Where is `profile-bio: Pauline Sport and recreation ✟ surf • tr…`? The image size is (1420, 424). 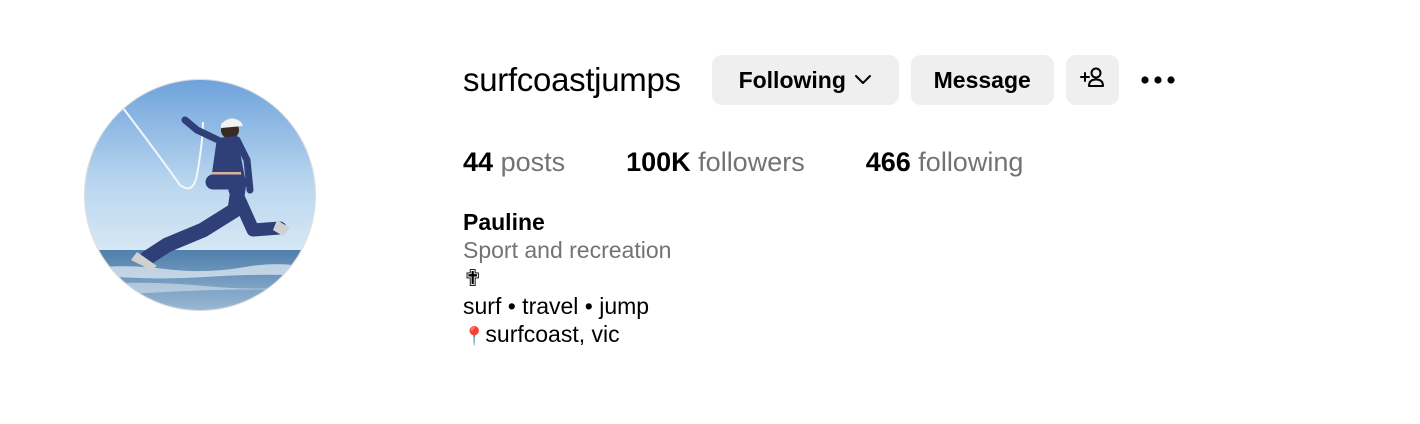
profile-bio: Pauline Sport and recreation ✟ surf • tr… is located at coordinates (567, 278).